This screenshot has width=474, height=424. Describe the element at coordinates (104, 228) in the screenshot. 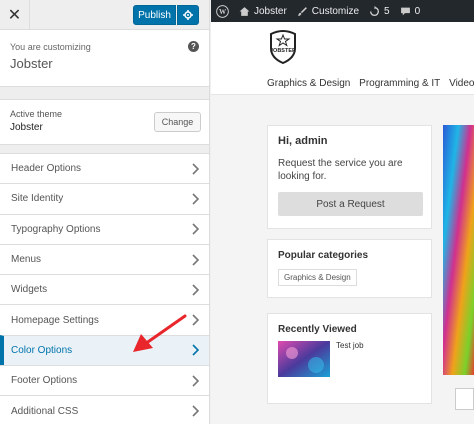

I see `section-typography-options: Typography Options` at that location.